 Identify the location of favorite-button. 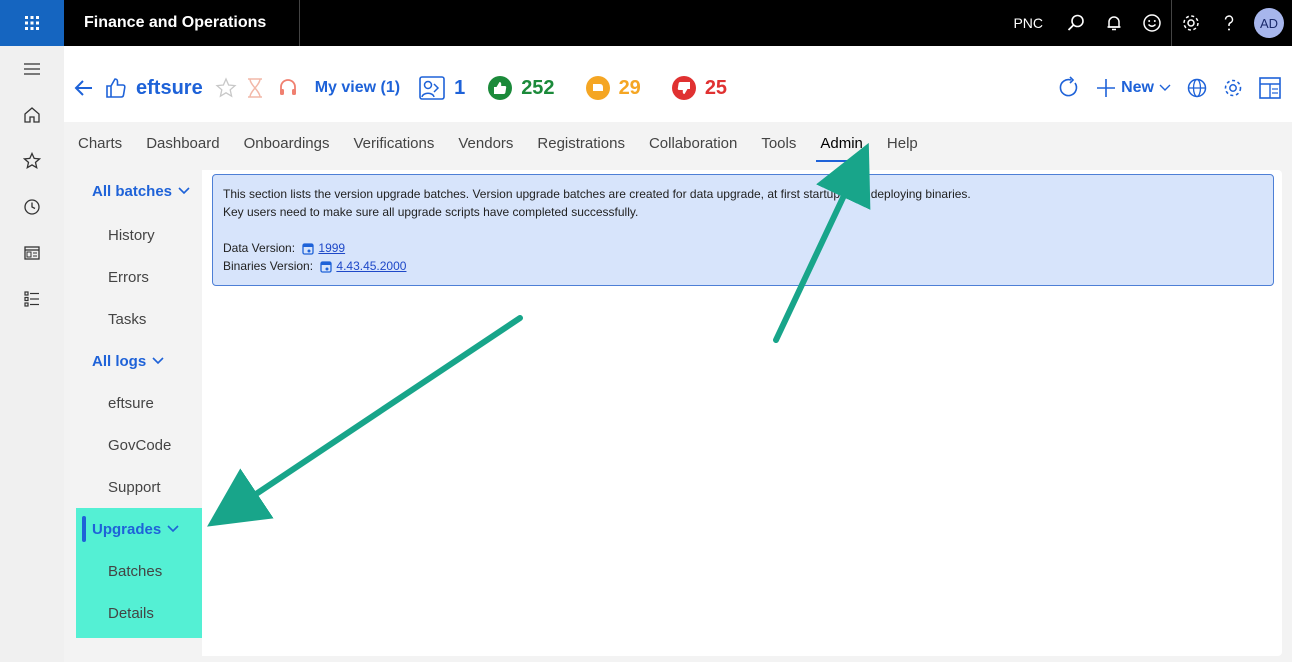
(226, 88).